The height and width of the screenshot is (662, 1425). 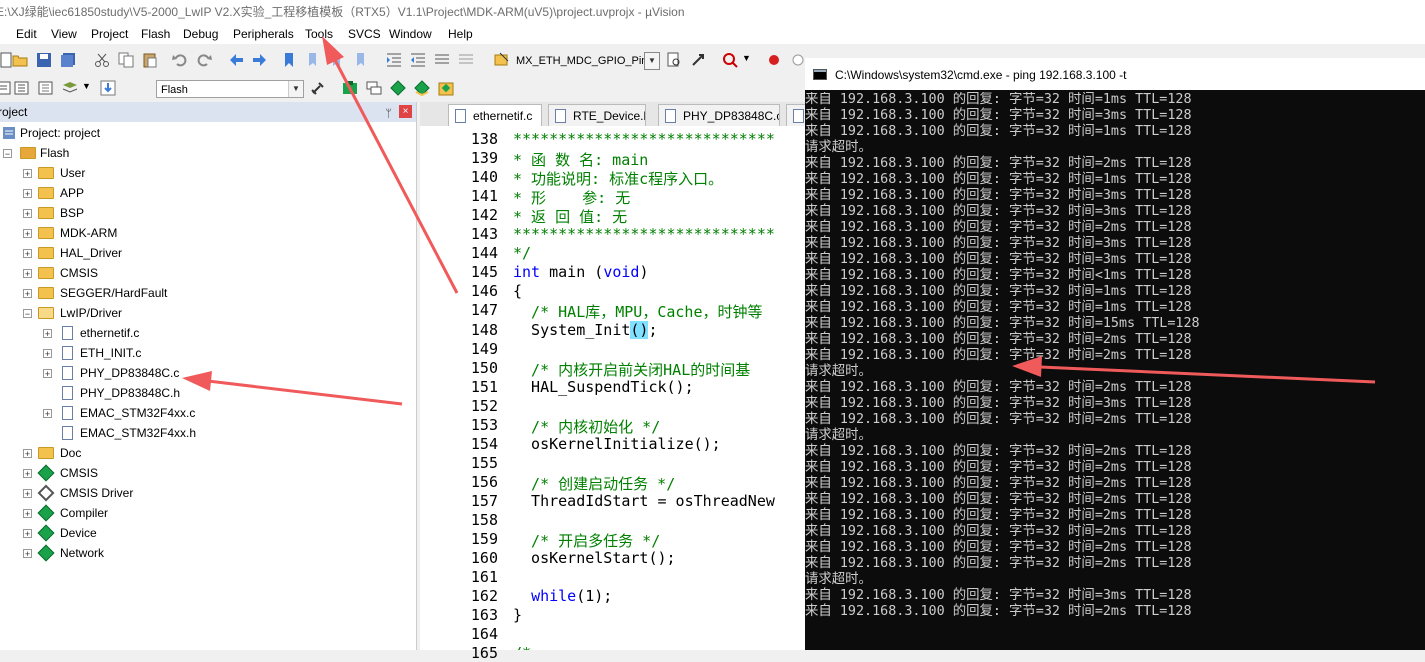 I want to click on project-panel-header: roject ᛘ ×, so click(x=208, y=112).